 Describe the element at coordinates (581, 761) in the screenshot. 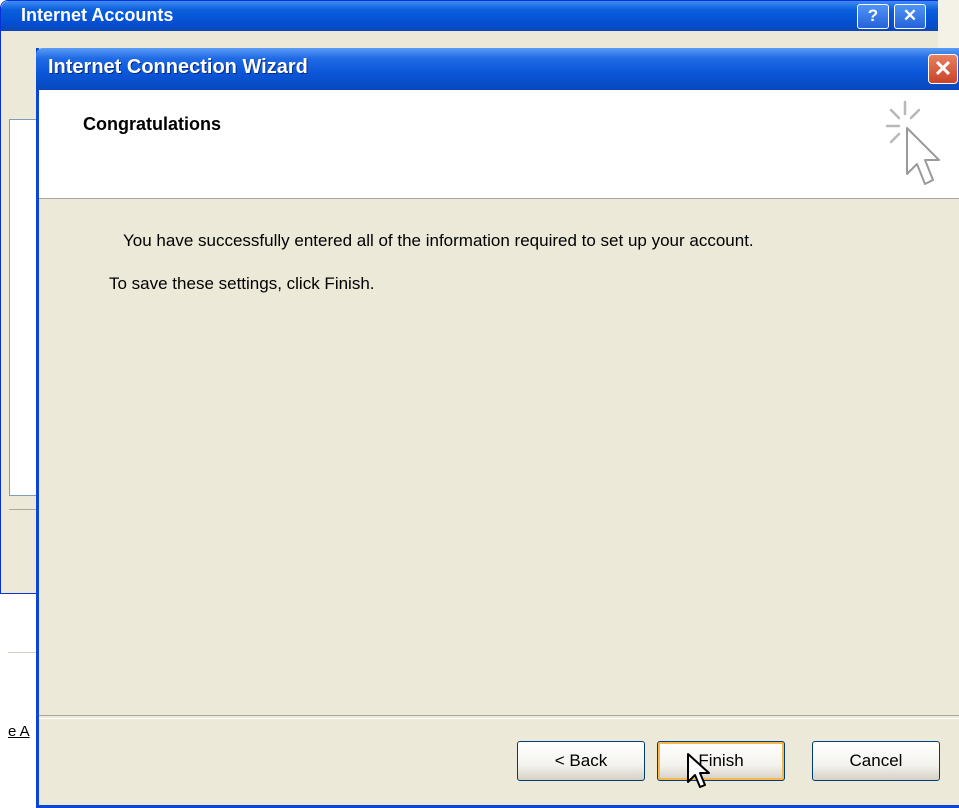

I see `back-button: < Back` at that location.